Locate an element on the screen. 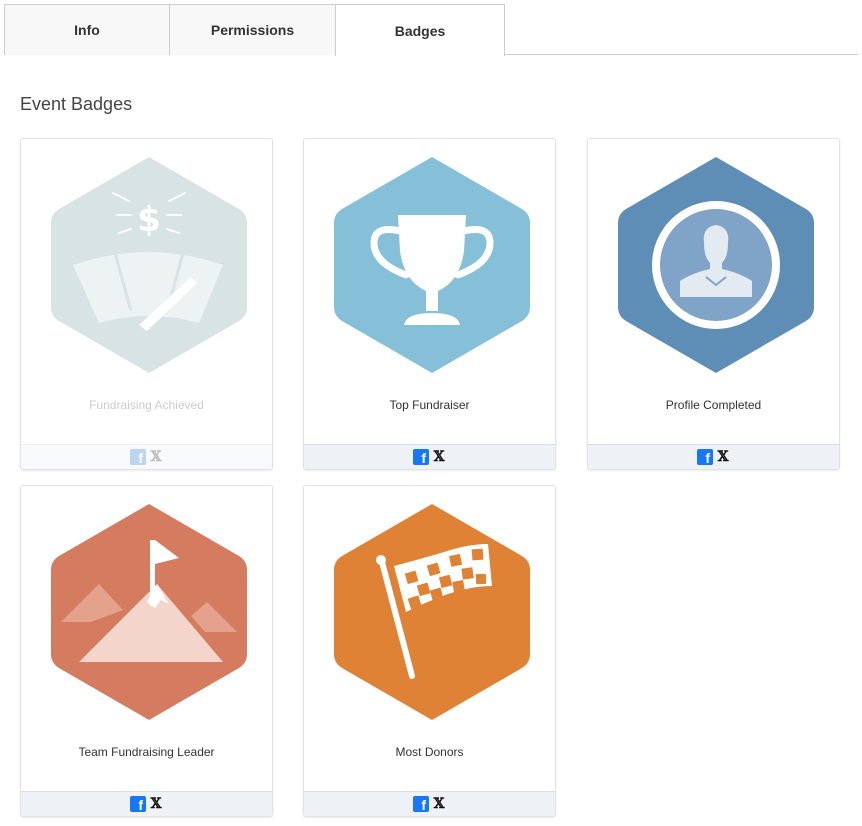 The image size is (862, 826). badge-name: Profile Completed is located at coordinates (713, 405).